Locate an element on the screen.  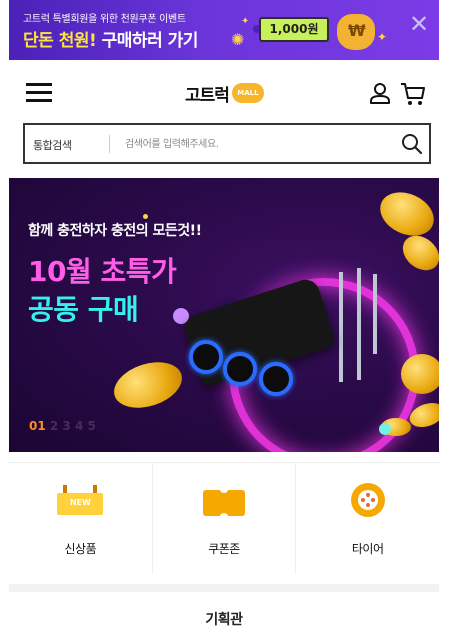
special-section-title: 기획관 is located at coordinates (224, 620).